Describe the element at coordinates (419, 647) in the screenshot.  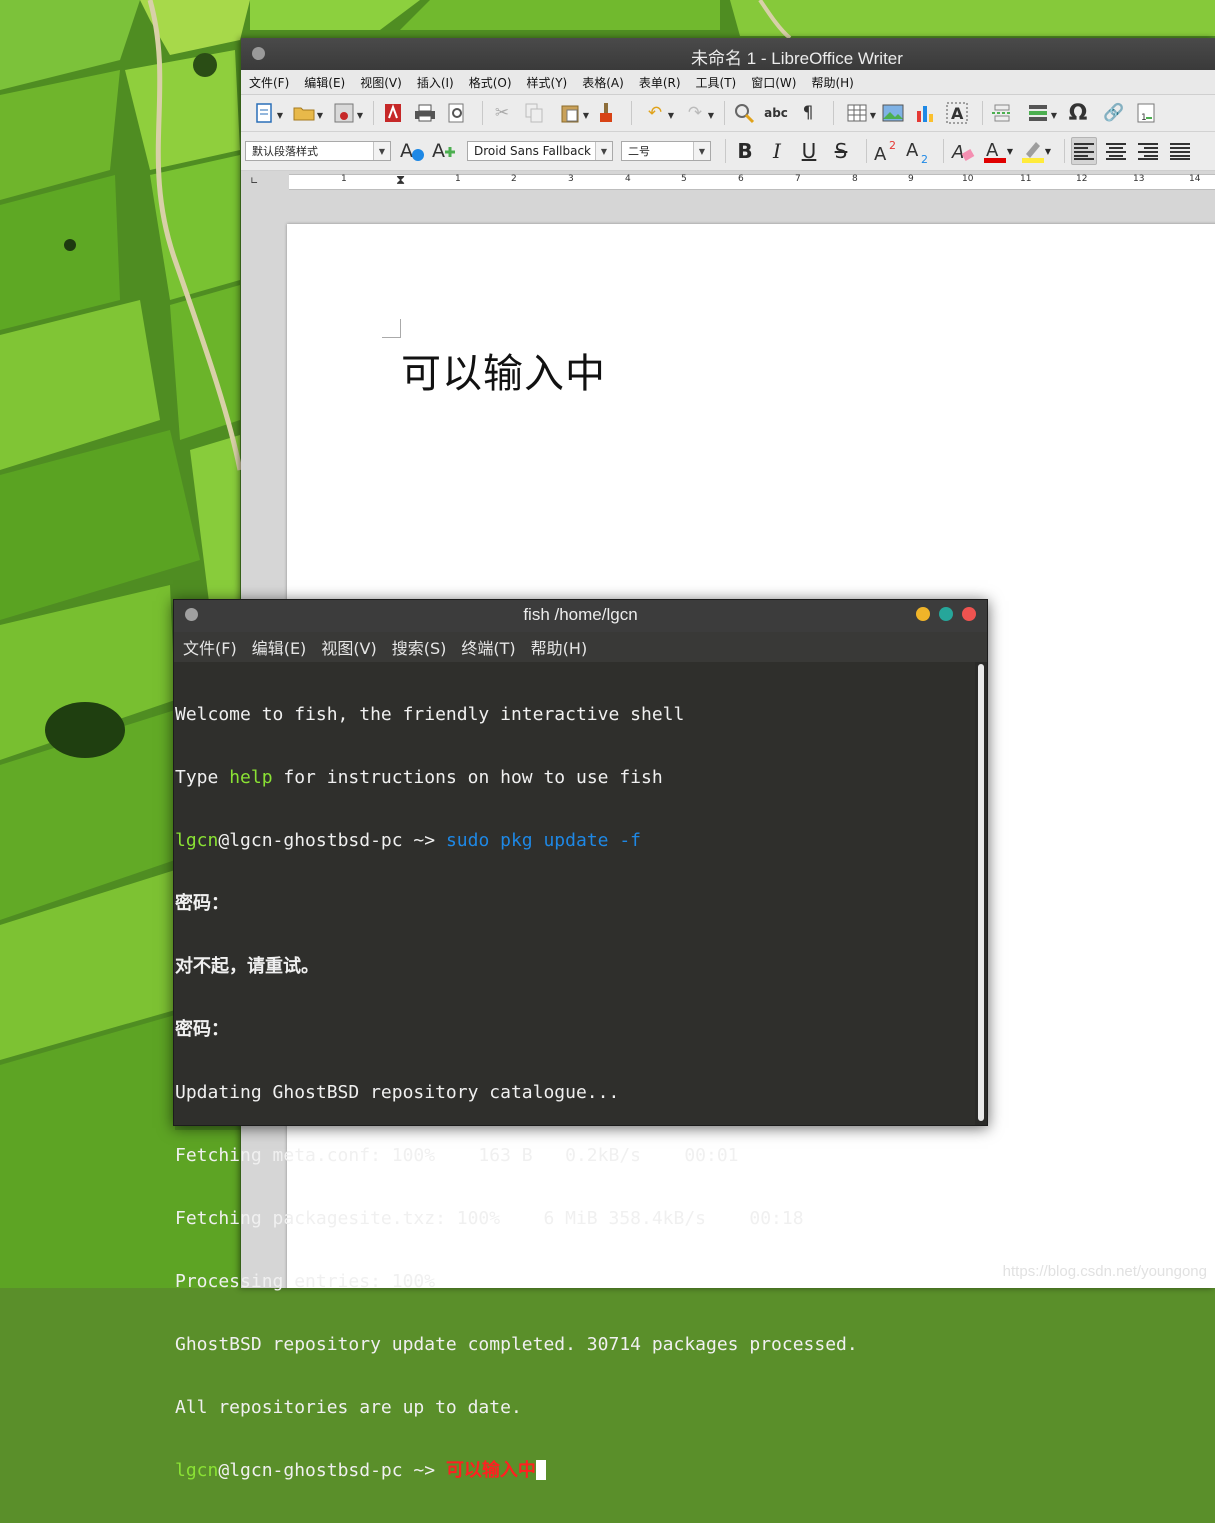
I see `term-menu-search: 搜索(S)` at that location.